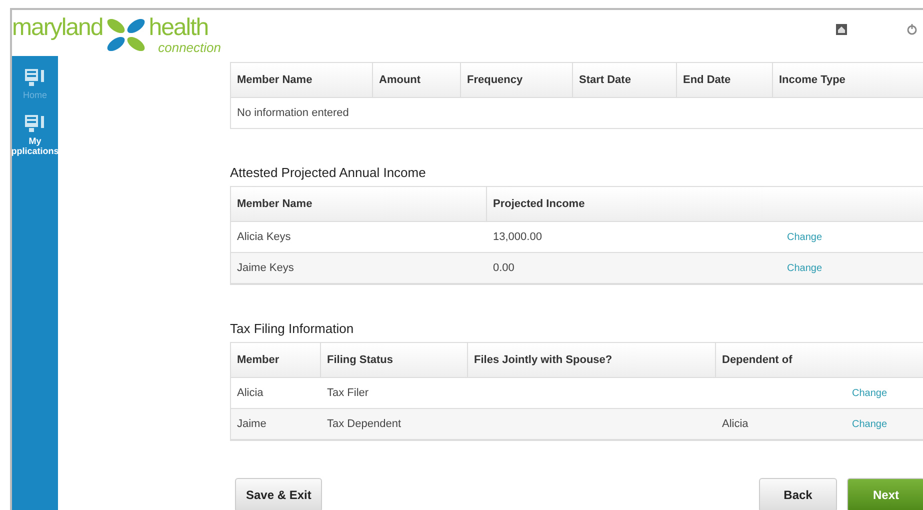 The height and width of the screenshot is (510, 923). I want to click on back-button: Back, so click(798, 494).